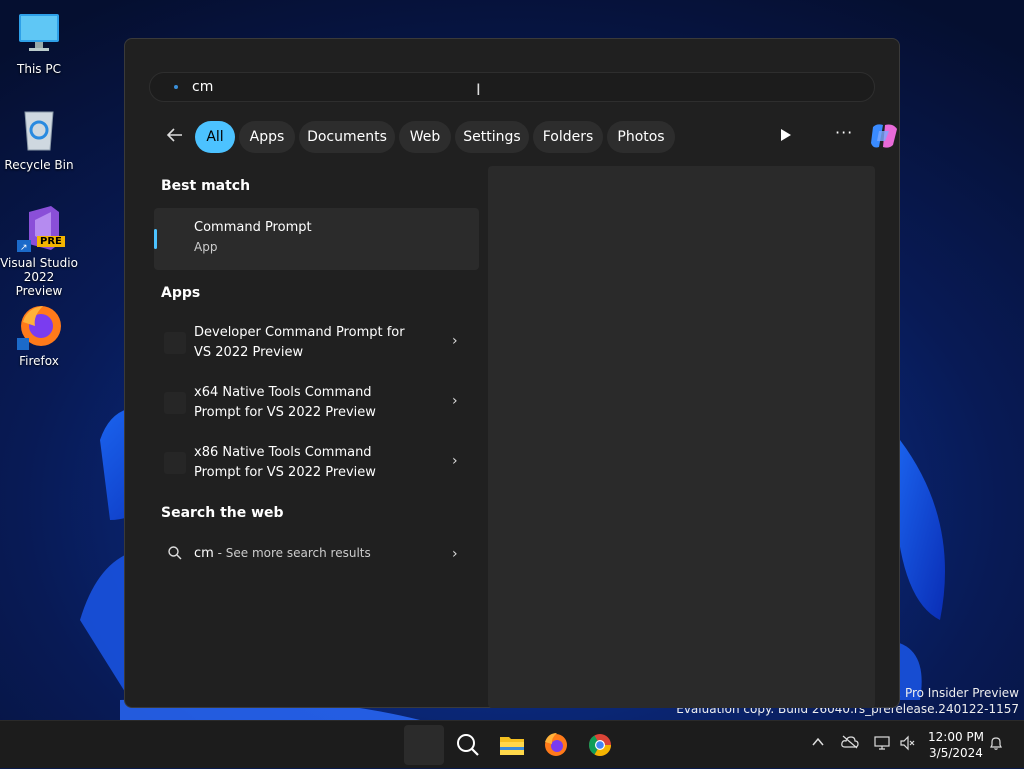 This screenshot has height=769, width=1024. I want to click on web-search-suffix: - See more search results, so click(292, 553).